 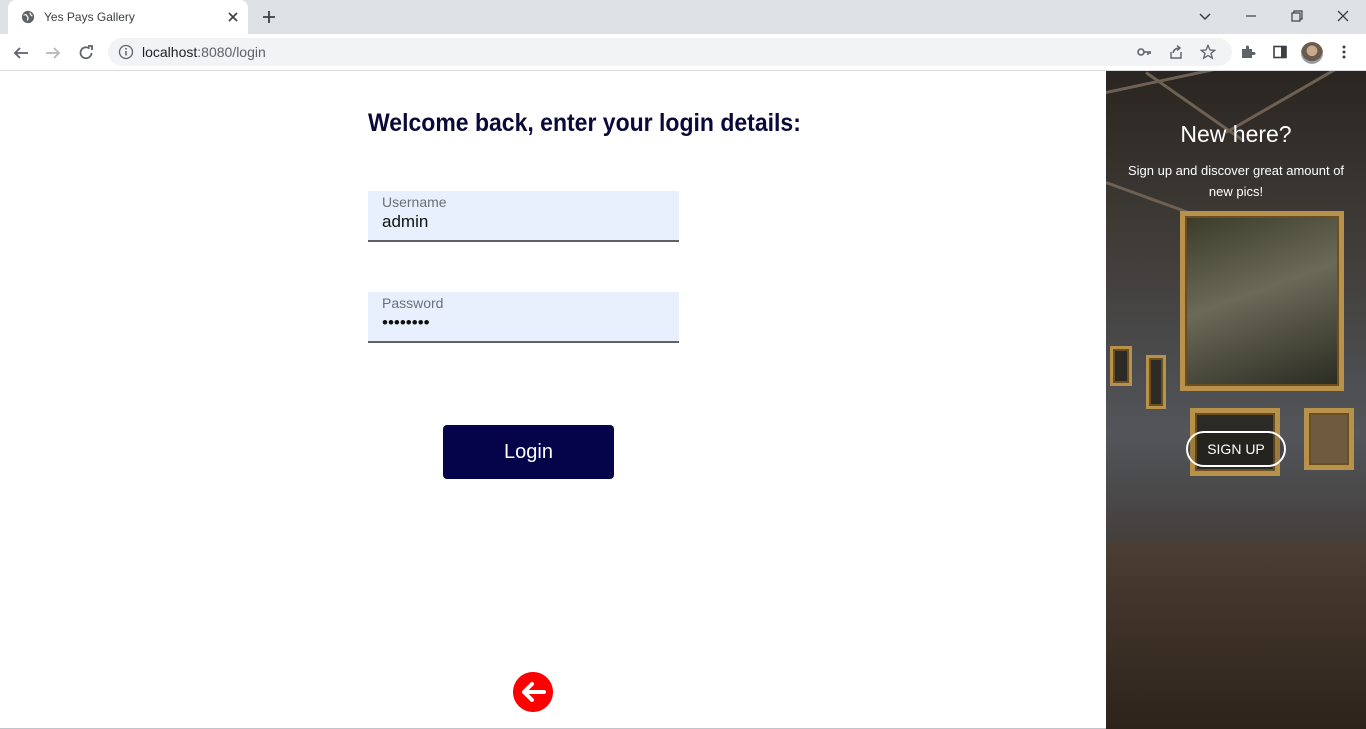 What do you see at coordinates (1236, 134) in the screenshot?
I see `signup-title: New here?` at bounding box center [1236, 134].